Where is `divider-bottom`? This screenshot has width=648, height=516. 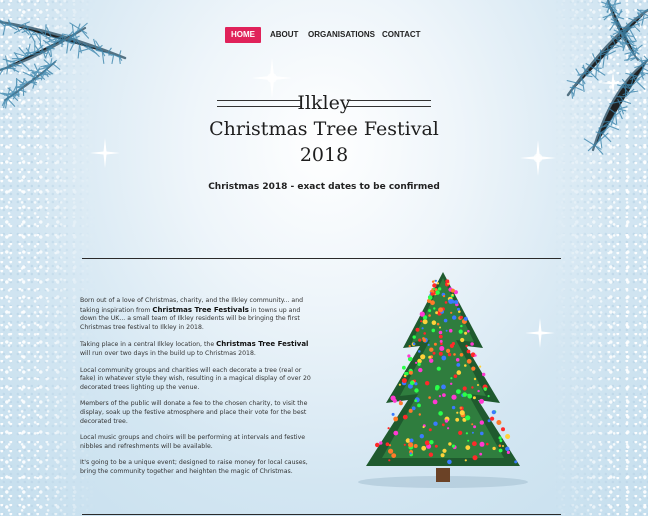
divider-bottom is located at coordinates (321, 514).